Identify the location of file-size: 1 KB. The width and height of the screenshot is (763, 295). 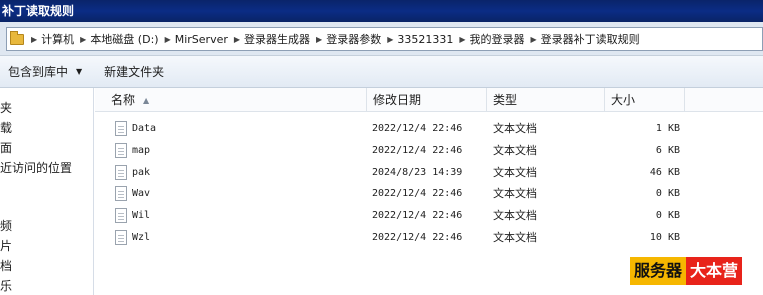
(667, 128).